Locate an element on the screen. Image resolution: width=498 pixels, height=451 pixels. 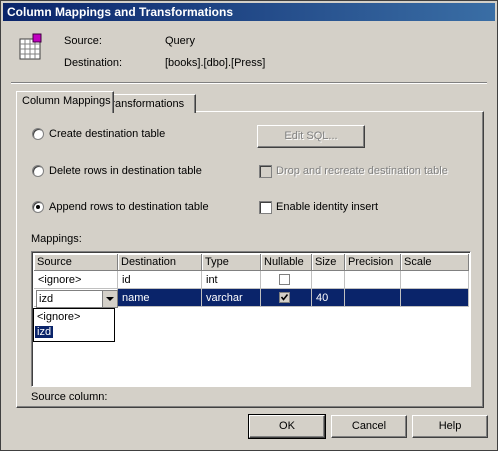
source-cell: izd is located at coordinates (76, 298).